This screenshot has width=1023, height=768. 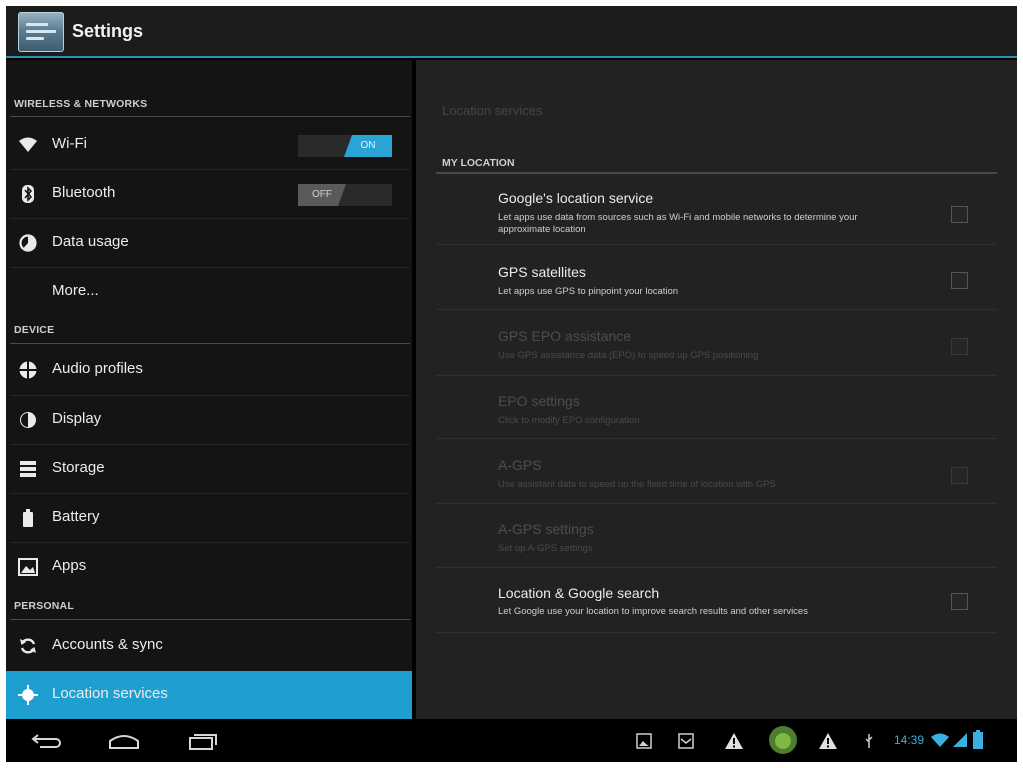 What do you see at coordinates (644, 743) in the screenshot?
I see `gallery-notification-icon` at bounding box center [644, 743].